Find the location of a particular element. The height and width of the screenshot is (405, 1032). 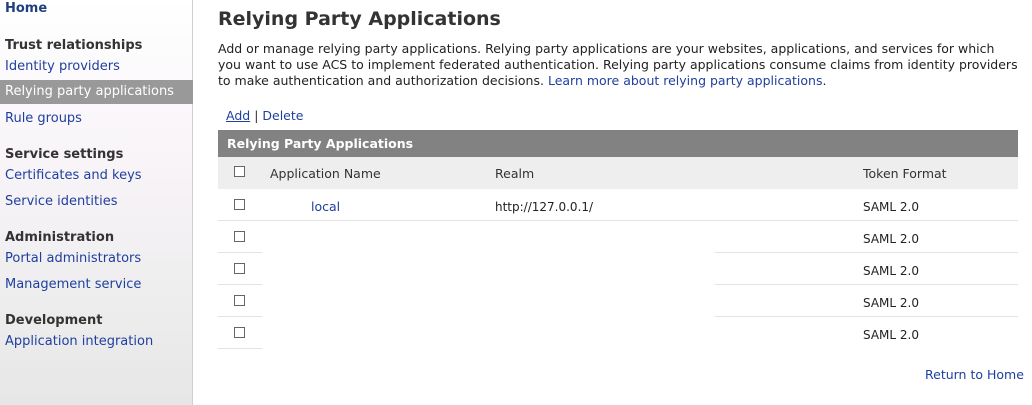

application-name-link: local is located at coordinates (325, 206).